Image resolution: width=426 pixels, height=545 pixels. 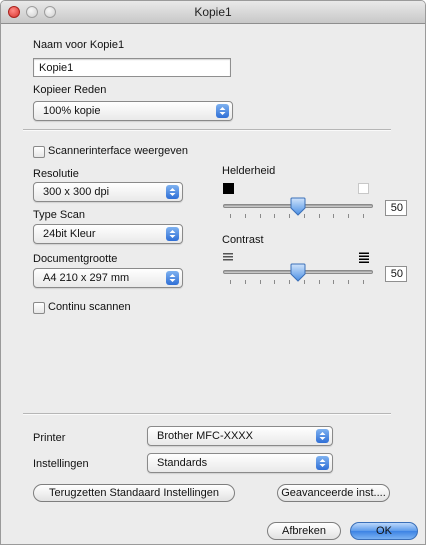 What do you see at coordinates (205, 436) in the screenshot?
I see `printer-value: Brother MFC-XXXX` at bounding box center [205, 436].